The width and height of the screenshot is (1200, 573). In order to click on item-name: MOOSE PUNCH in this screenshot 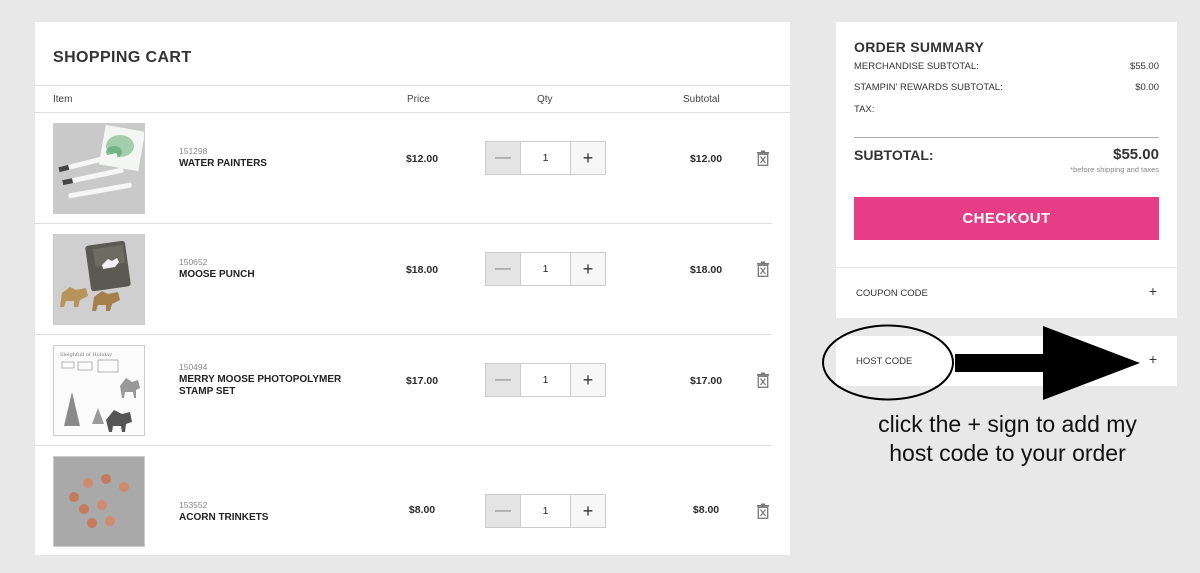, I will do `click(274, 275)`.